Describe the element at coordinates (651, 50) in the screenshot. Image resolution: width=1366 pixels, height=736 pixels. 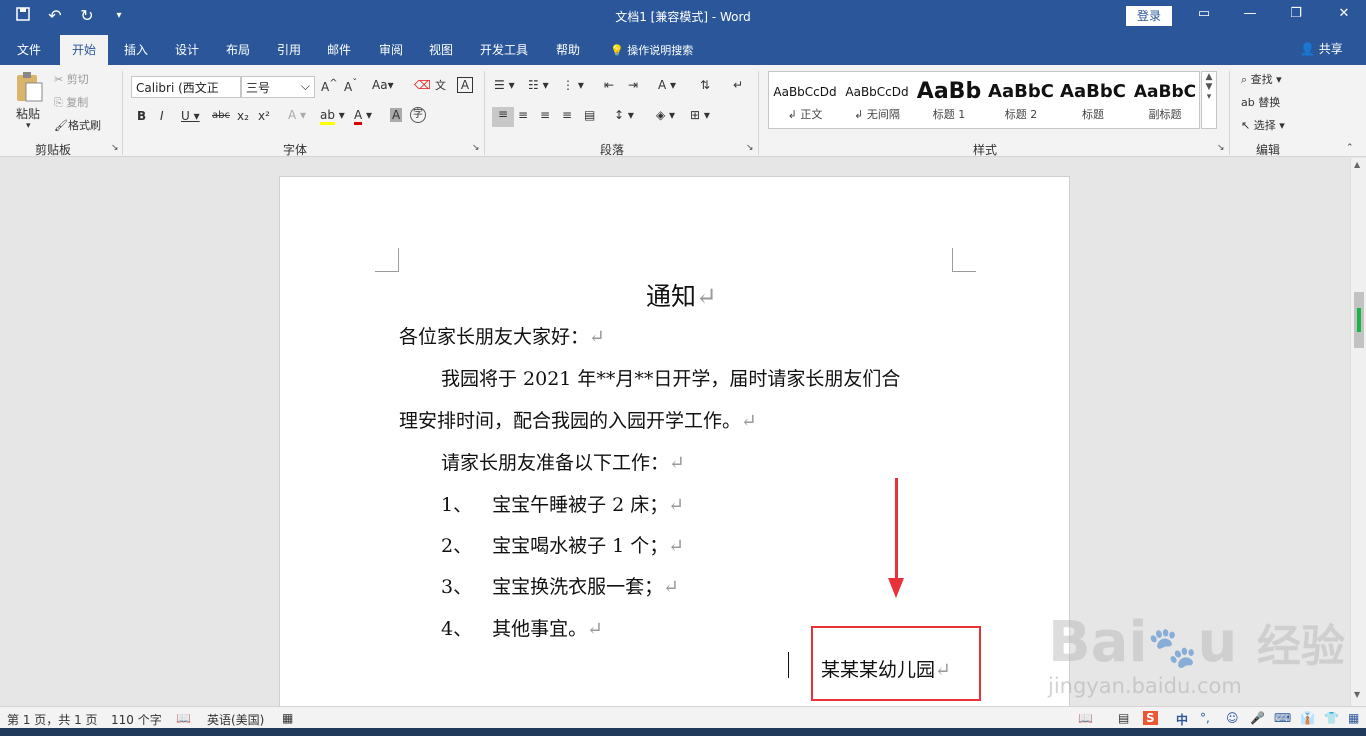
I see `tell-me-search: 💡 操作说明搜索` at that location.